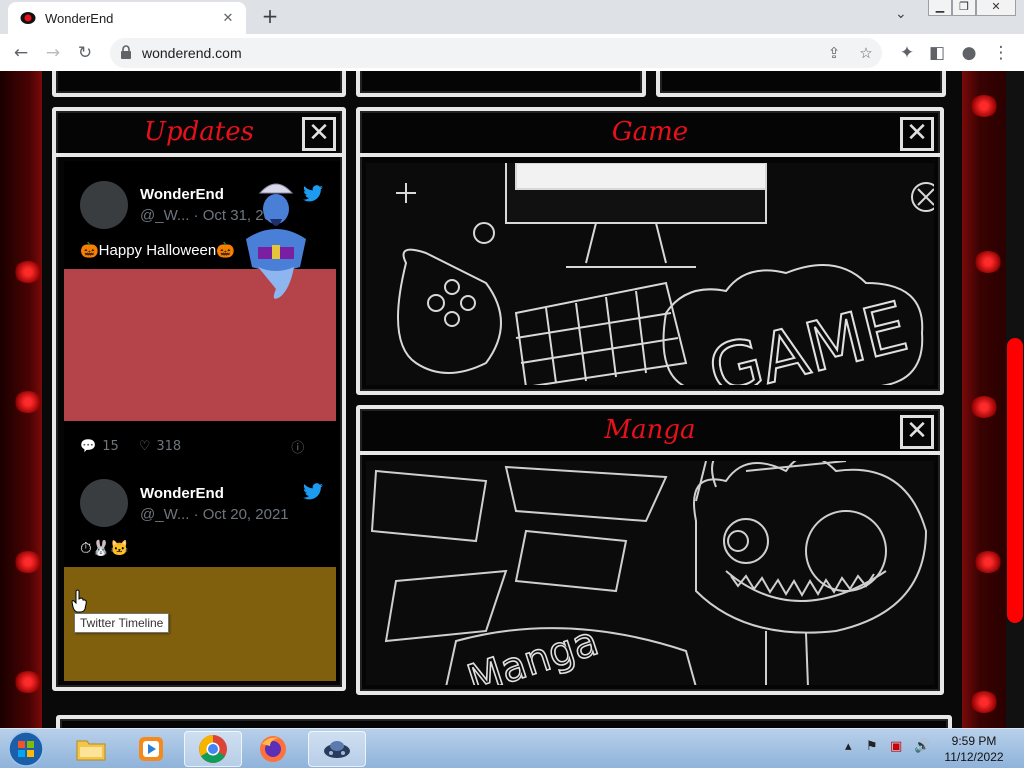 This screenshot has width=1024, height=768. What do you see at coordinates (917, 134) in the screenshot?
I see `game-close-button: ✕` at bounding box center [917, 134].